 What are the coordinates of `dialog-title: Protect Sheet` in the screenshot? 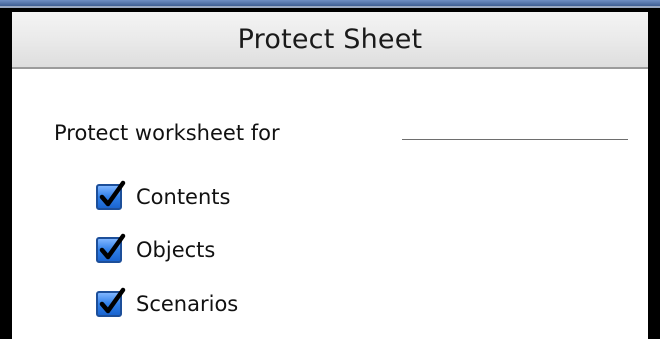 It's located at (330, 39).